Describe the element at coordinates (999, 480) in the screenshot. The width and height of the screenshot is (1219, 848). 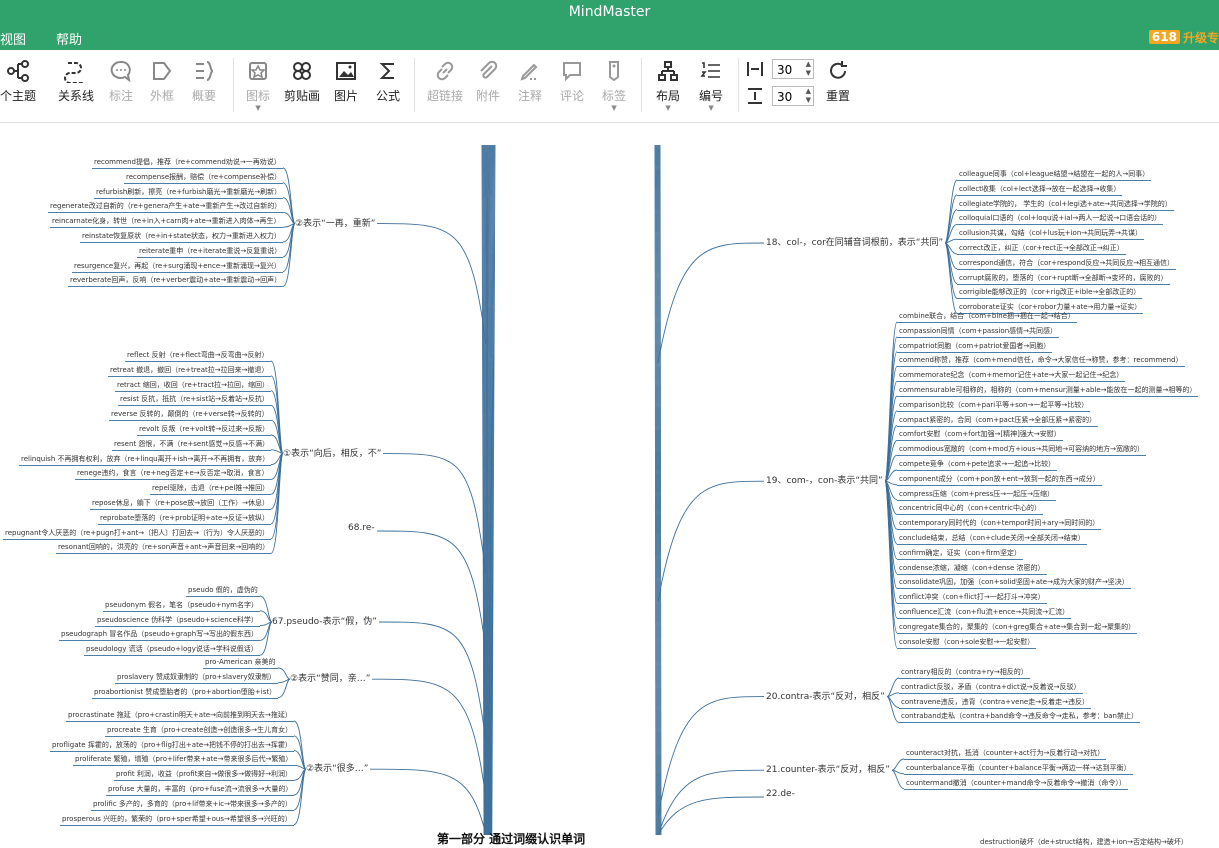
I see `child-topic: component成分（com+pon放+ent→放到一起的东西→成分）` at that location.